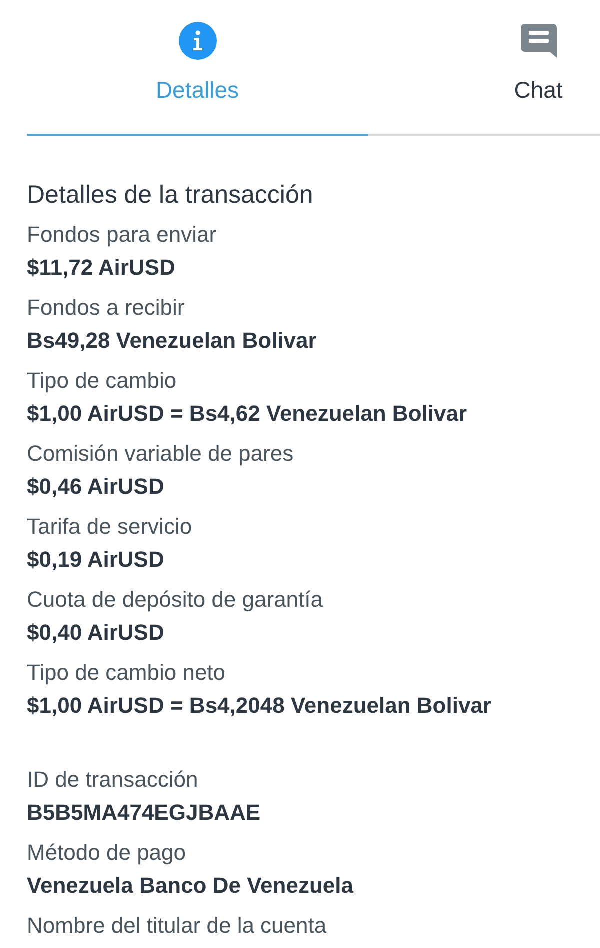  Describe the element at coordinates (161, 454) in the screenshot. I see `field-label: Comisión variable de pares` at that location.